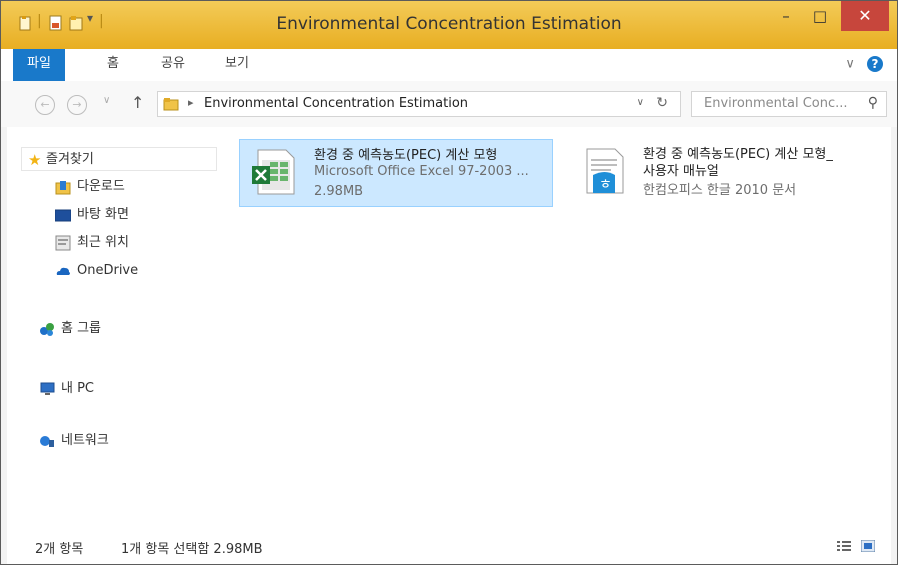 This screenshot has width=900, height=567. Describe the element at coordinates (681, 171) in the screenshot. I see `file-name-line2: 사용자 매뉴얼` at that location.